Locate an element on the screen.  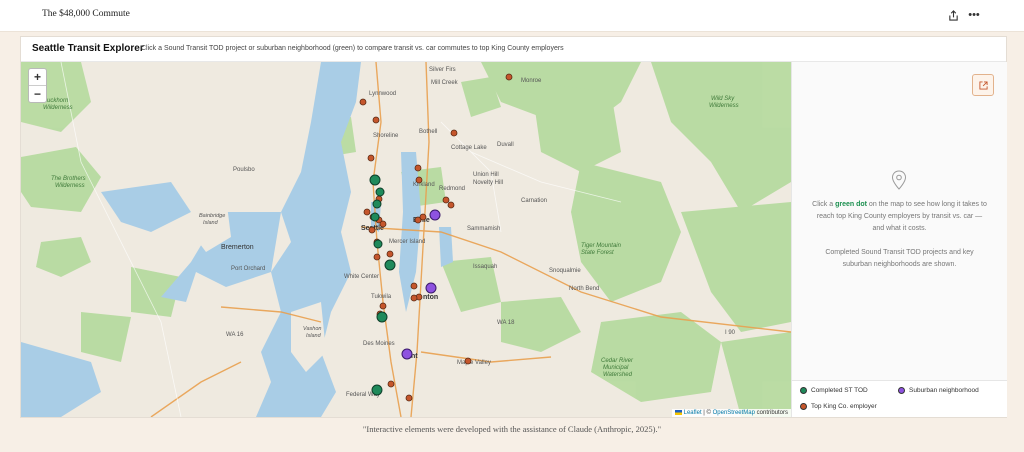
map-pin-icon is located at coordinates (899, 180).